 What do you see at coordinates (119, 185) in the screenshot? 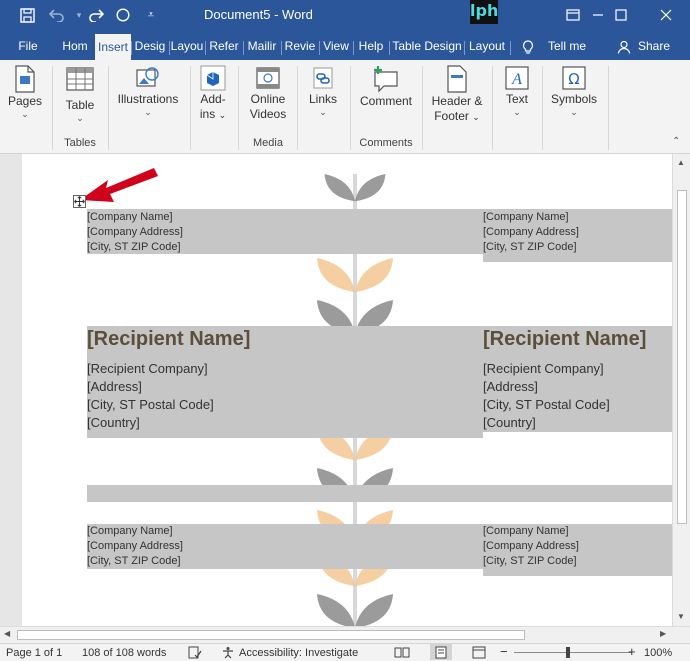
I see `red-arrow-annotation` at bounding box center [119, 185].